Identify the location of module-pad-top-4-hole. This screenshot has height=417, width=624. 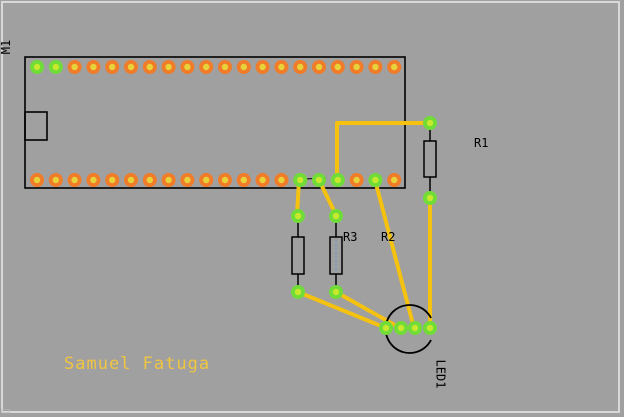
(93, 67).